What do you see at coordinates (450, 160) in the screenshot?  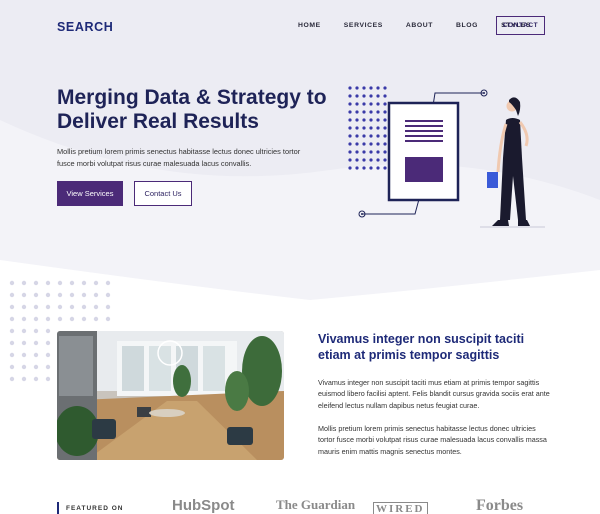 I see `hero-illustration` at bounding box center [450, 160].